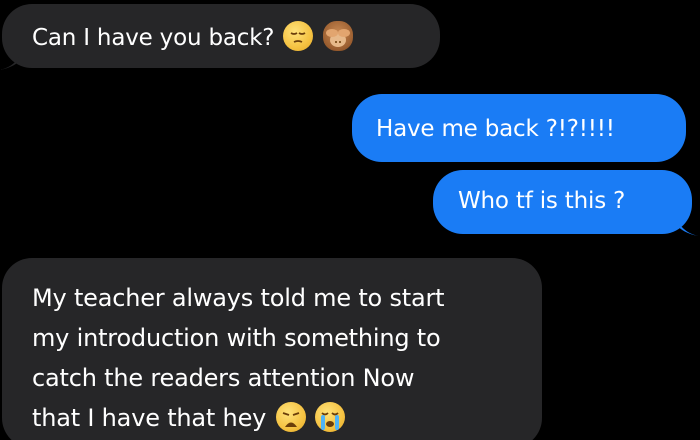 Image resolution: width=700 pixels, height=440 pixels. I want to click on outgoing-message-bubble: Who tf is this ?, so click(565, 203).